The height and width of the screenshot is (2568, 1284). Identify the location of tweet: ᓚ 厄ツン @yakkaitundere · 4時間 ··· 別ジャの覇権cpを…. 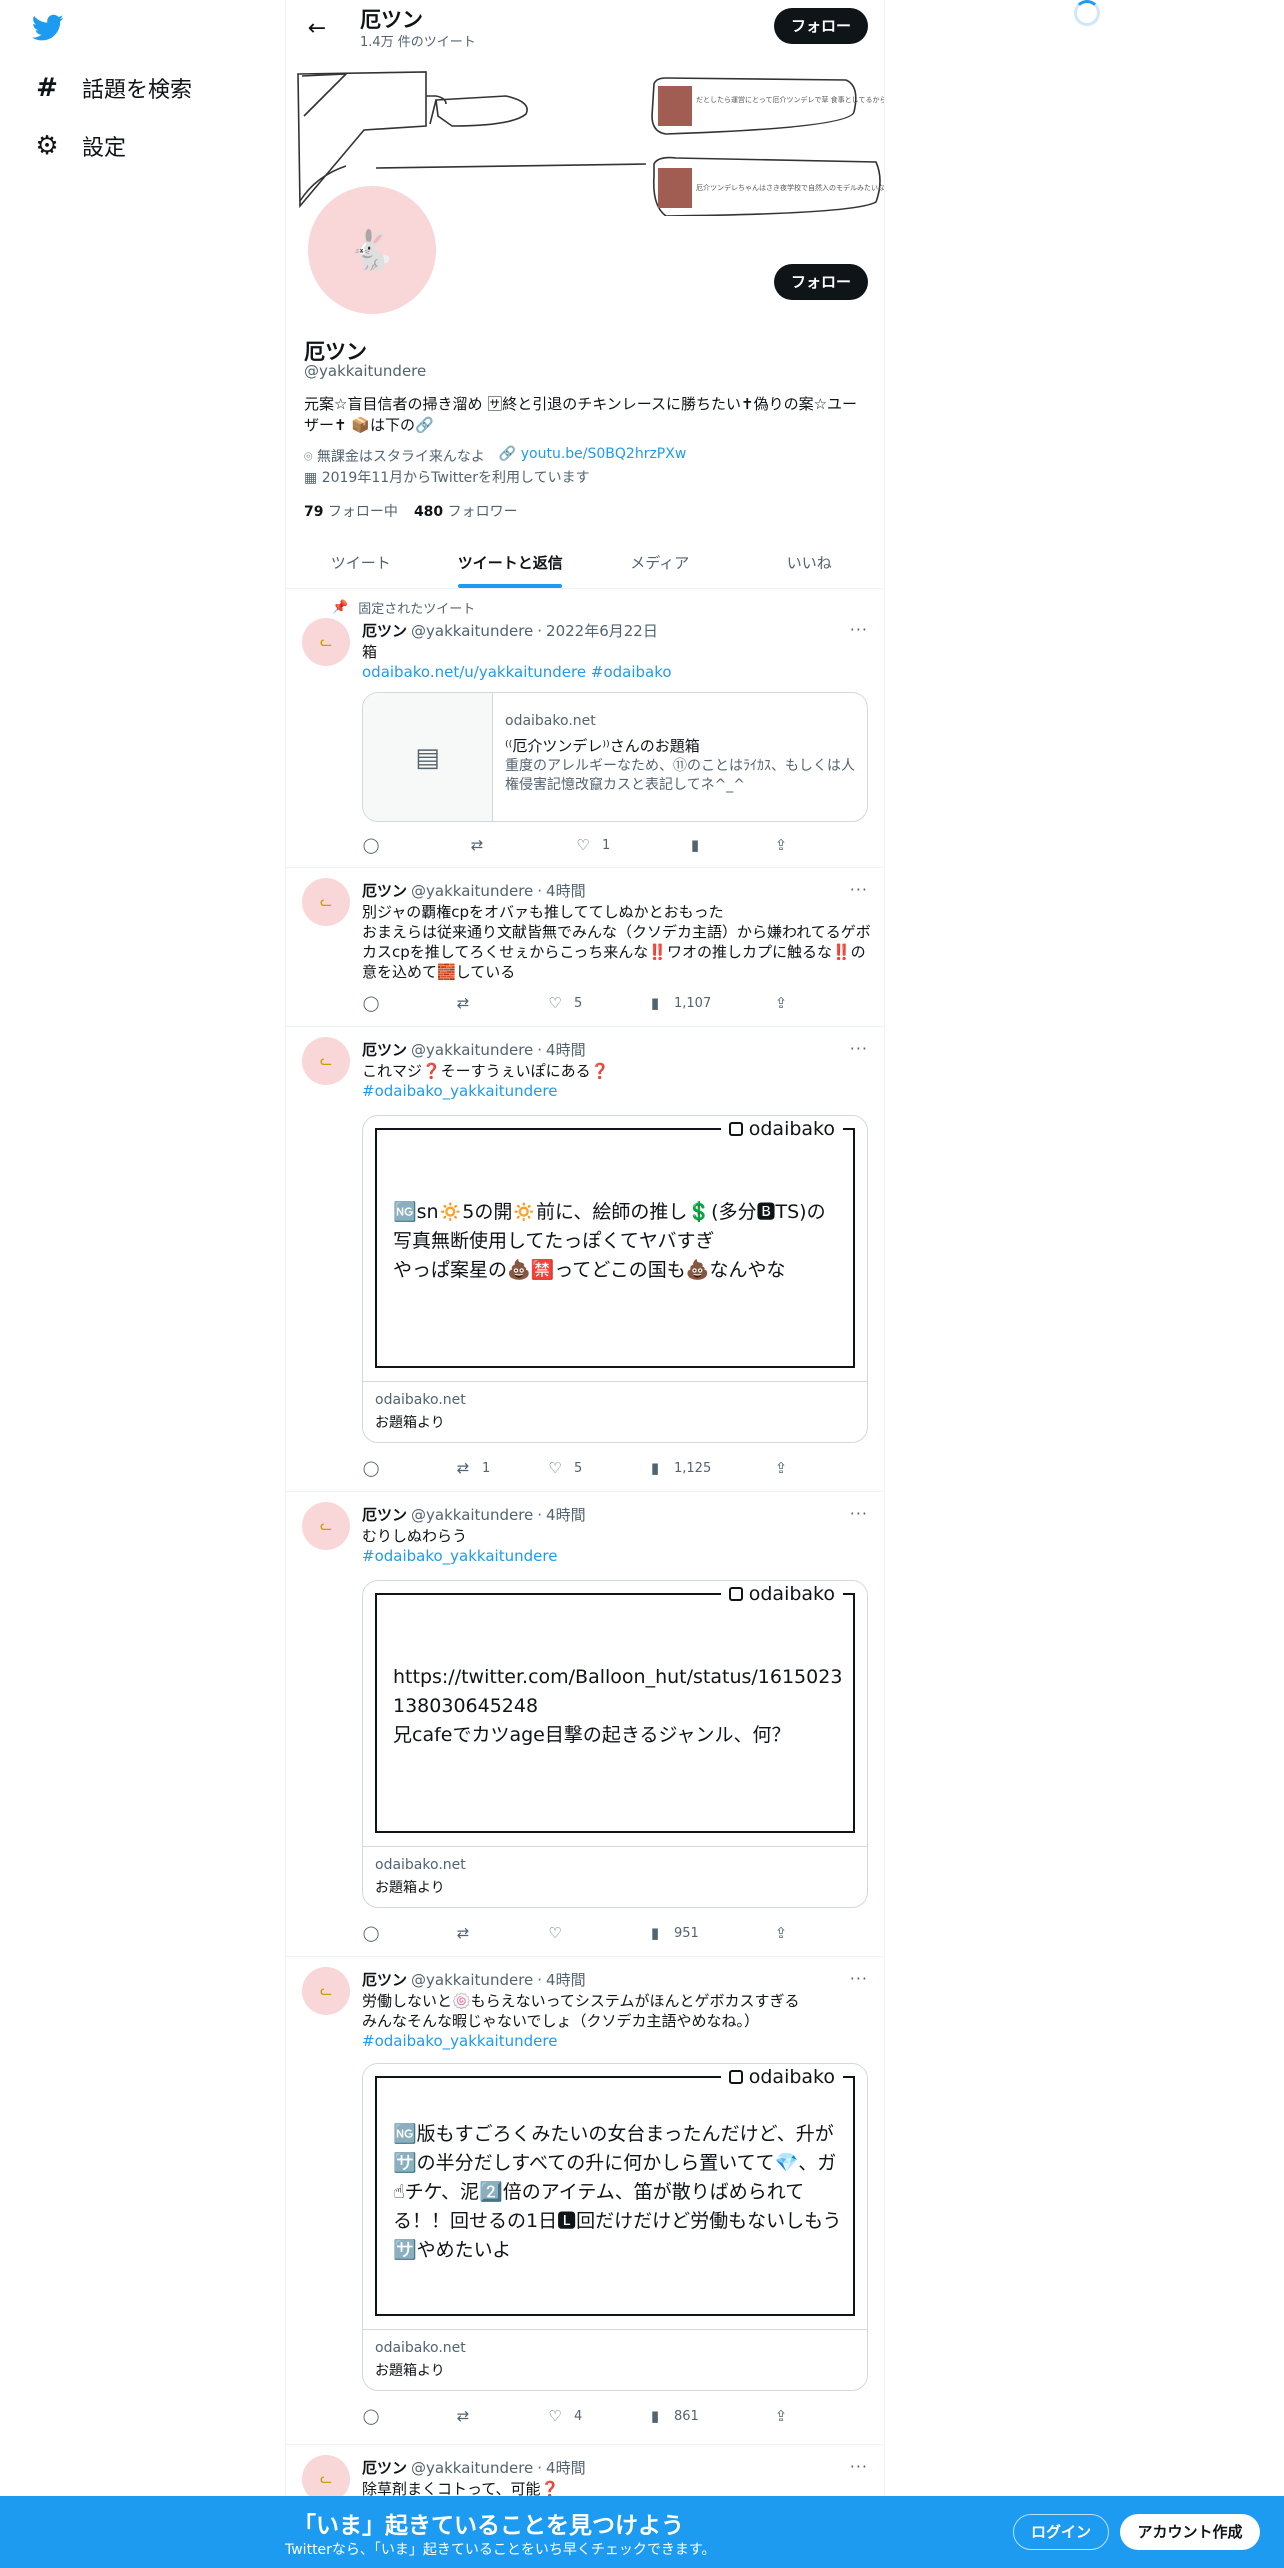
(585, 947).